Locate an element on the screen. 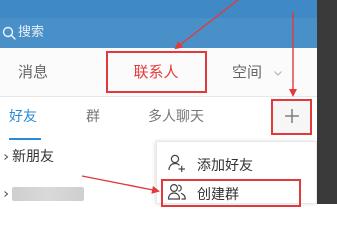 This screenshot has height=240, width=337. subtab-friends: 好友 is located at coordinates (23, 117).